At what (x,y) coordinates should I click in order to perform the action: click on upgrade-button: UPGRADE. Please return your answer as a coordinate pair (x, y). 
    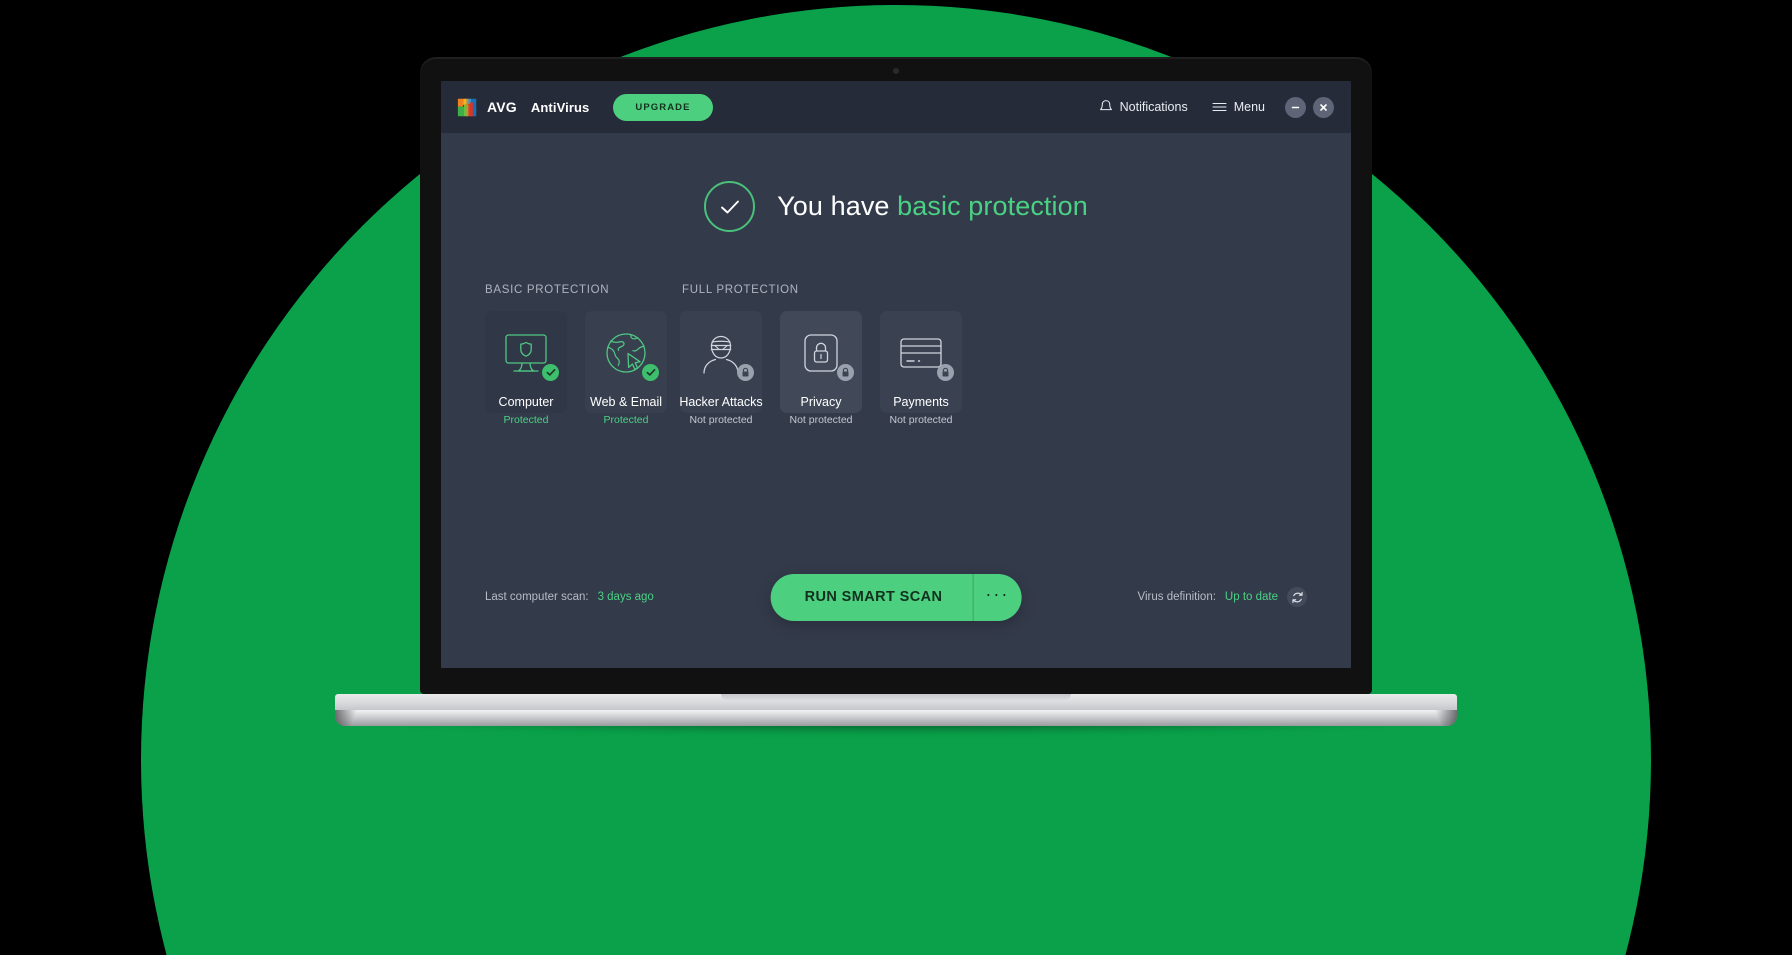
    Looking at the image, I should click on (663, 107).